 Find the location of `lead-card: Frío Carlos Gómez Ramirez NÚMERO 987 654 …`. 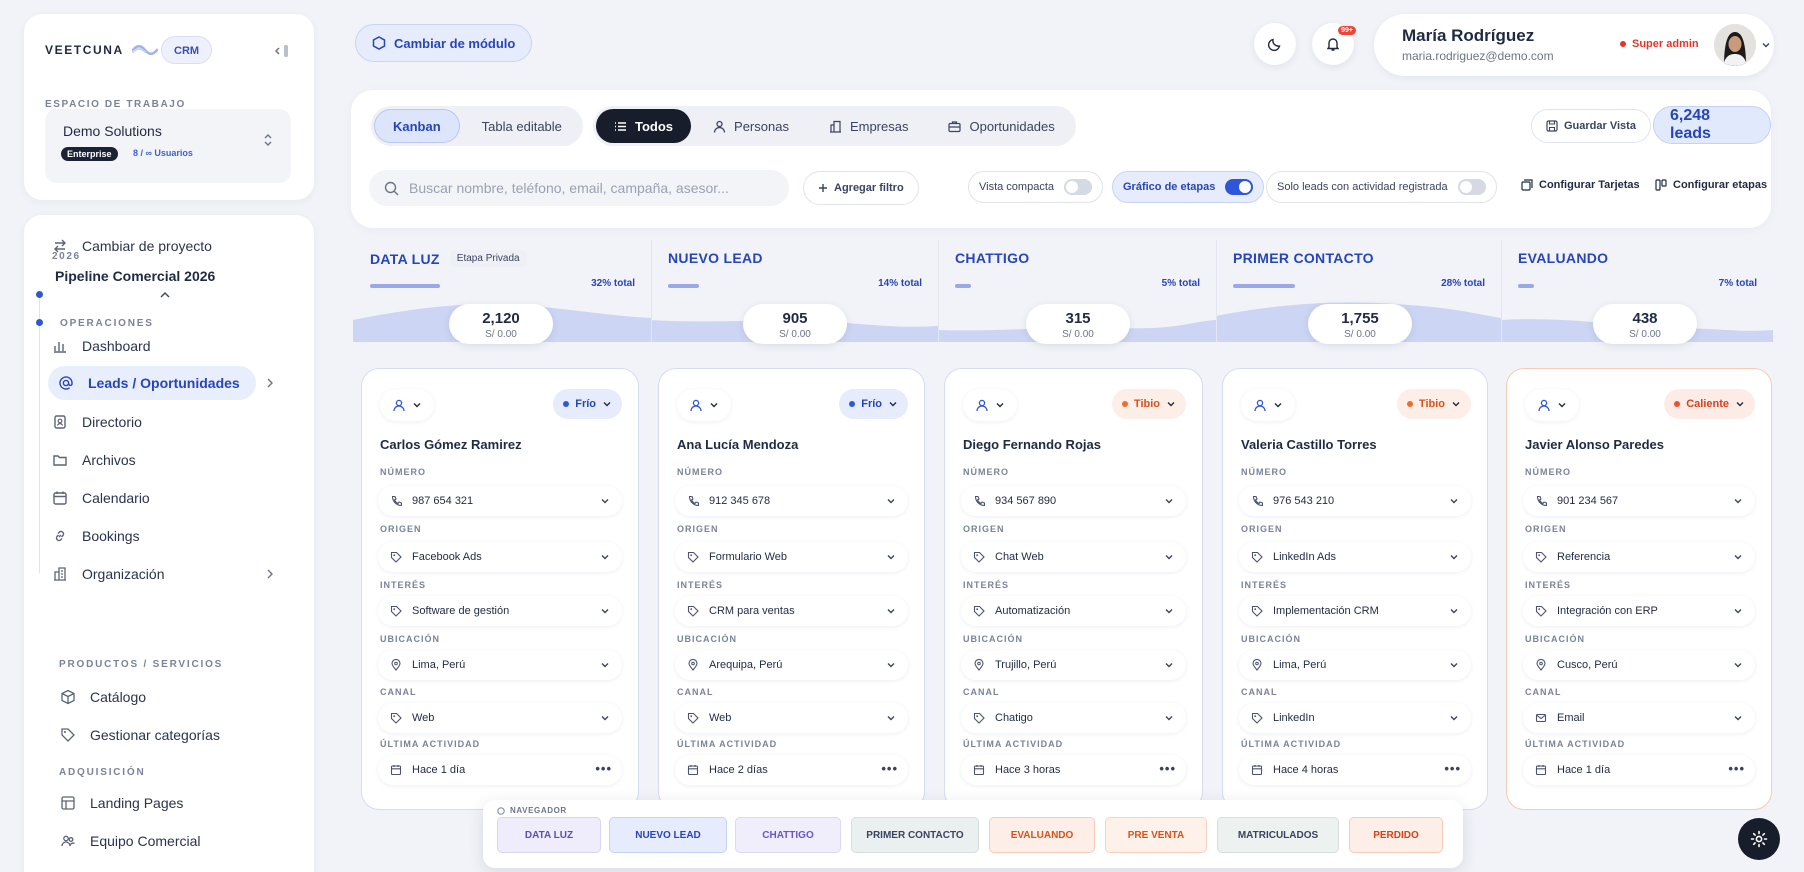

lead-card: Frío Carlos Gómez Ramirez NÚMERO 987 654 … is located at coordinates (500, 589).